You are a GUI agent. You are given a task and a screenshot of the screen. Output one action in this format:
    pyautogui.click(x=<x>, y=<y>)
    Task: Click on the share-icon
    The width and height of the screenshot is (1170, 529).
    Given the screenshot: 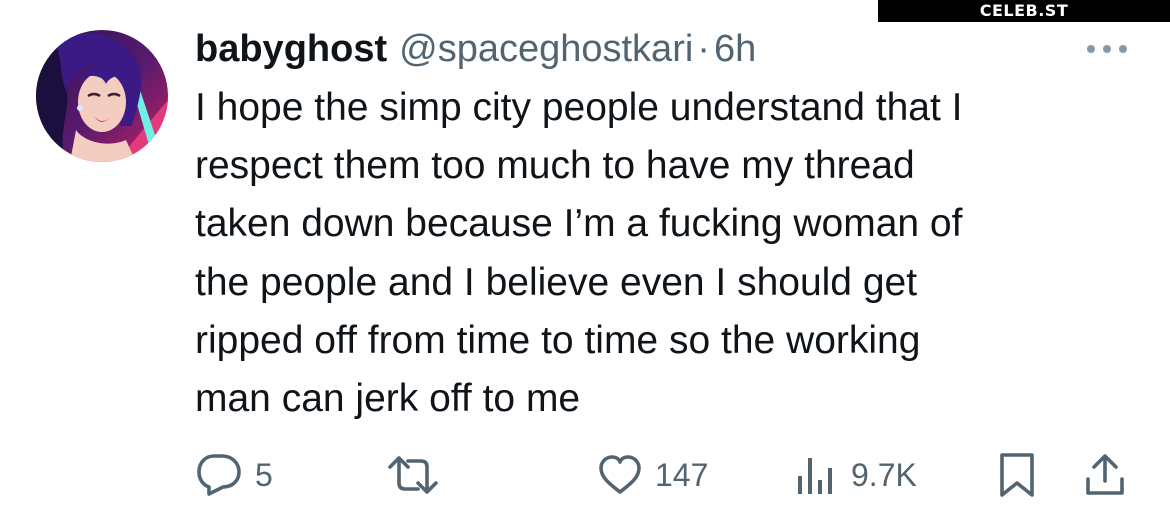 What is the action you would take?
    pyautogui.click(x=1105, y=474)
    